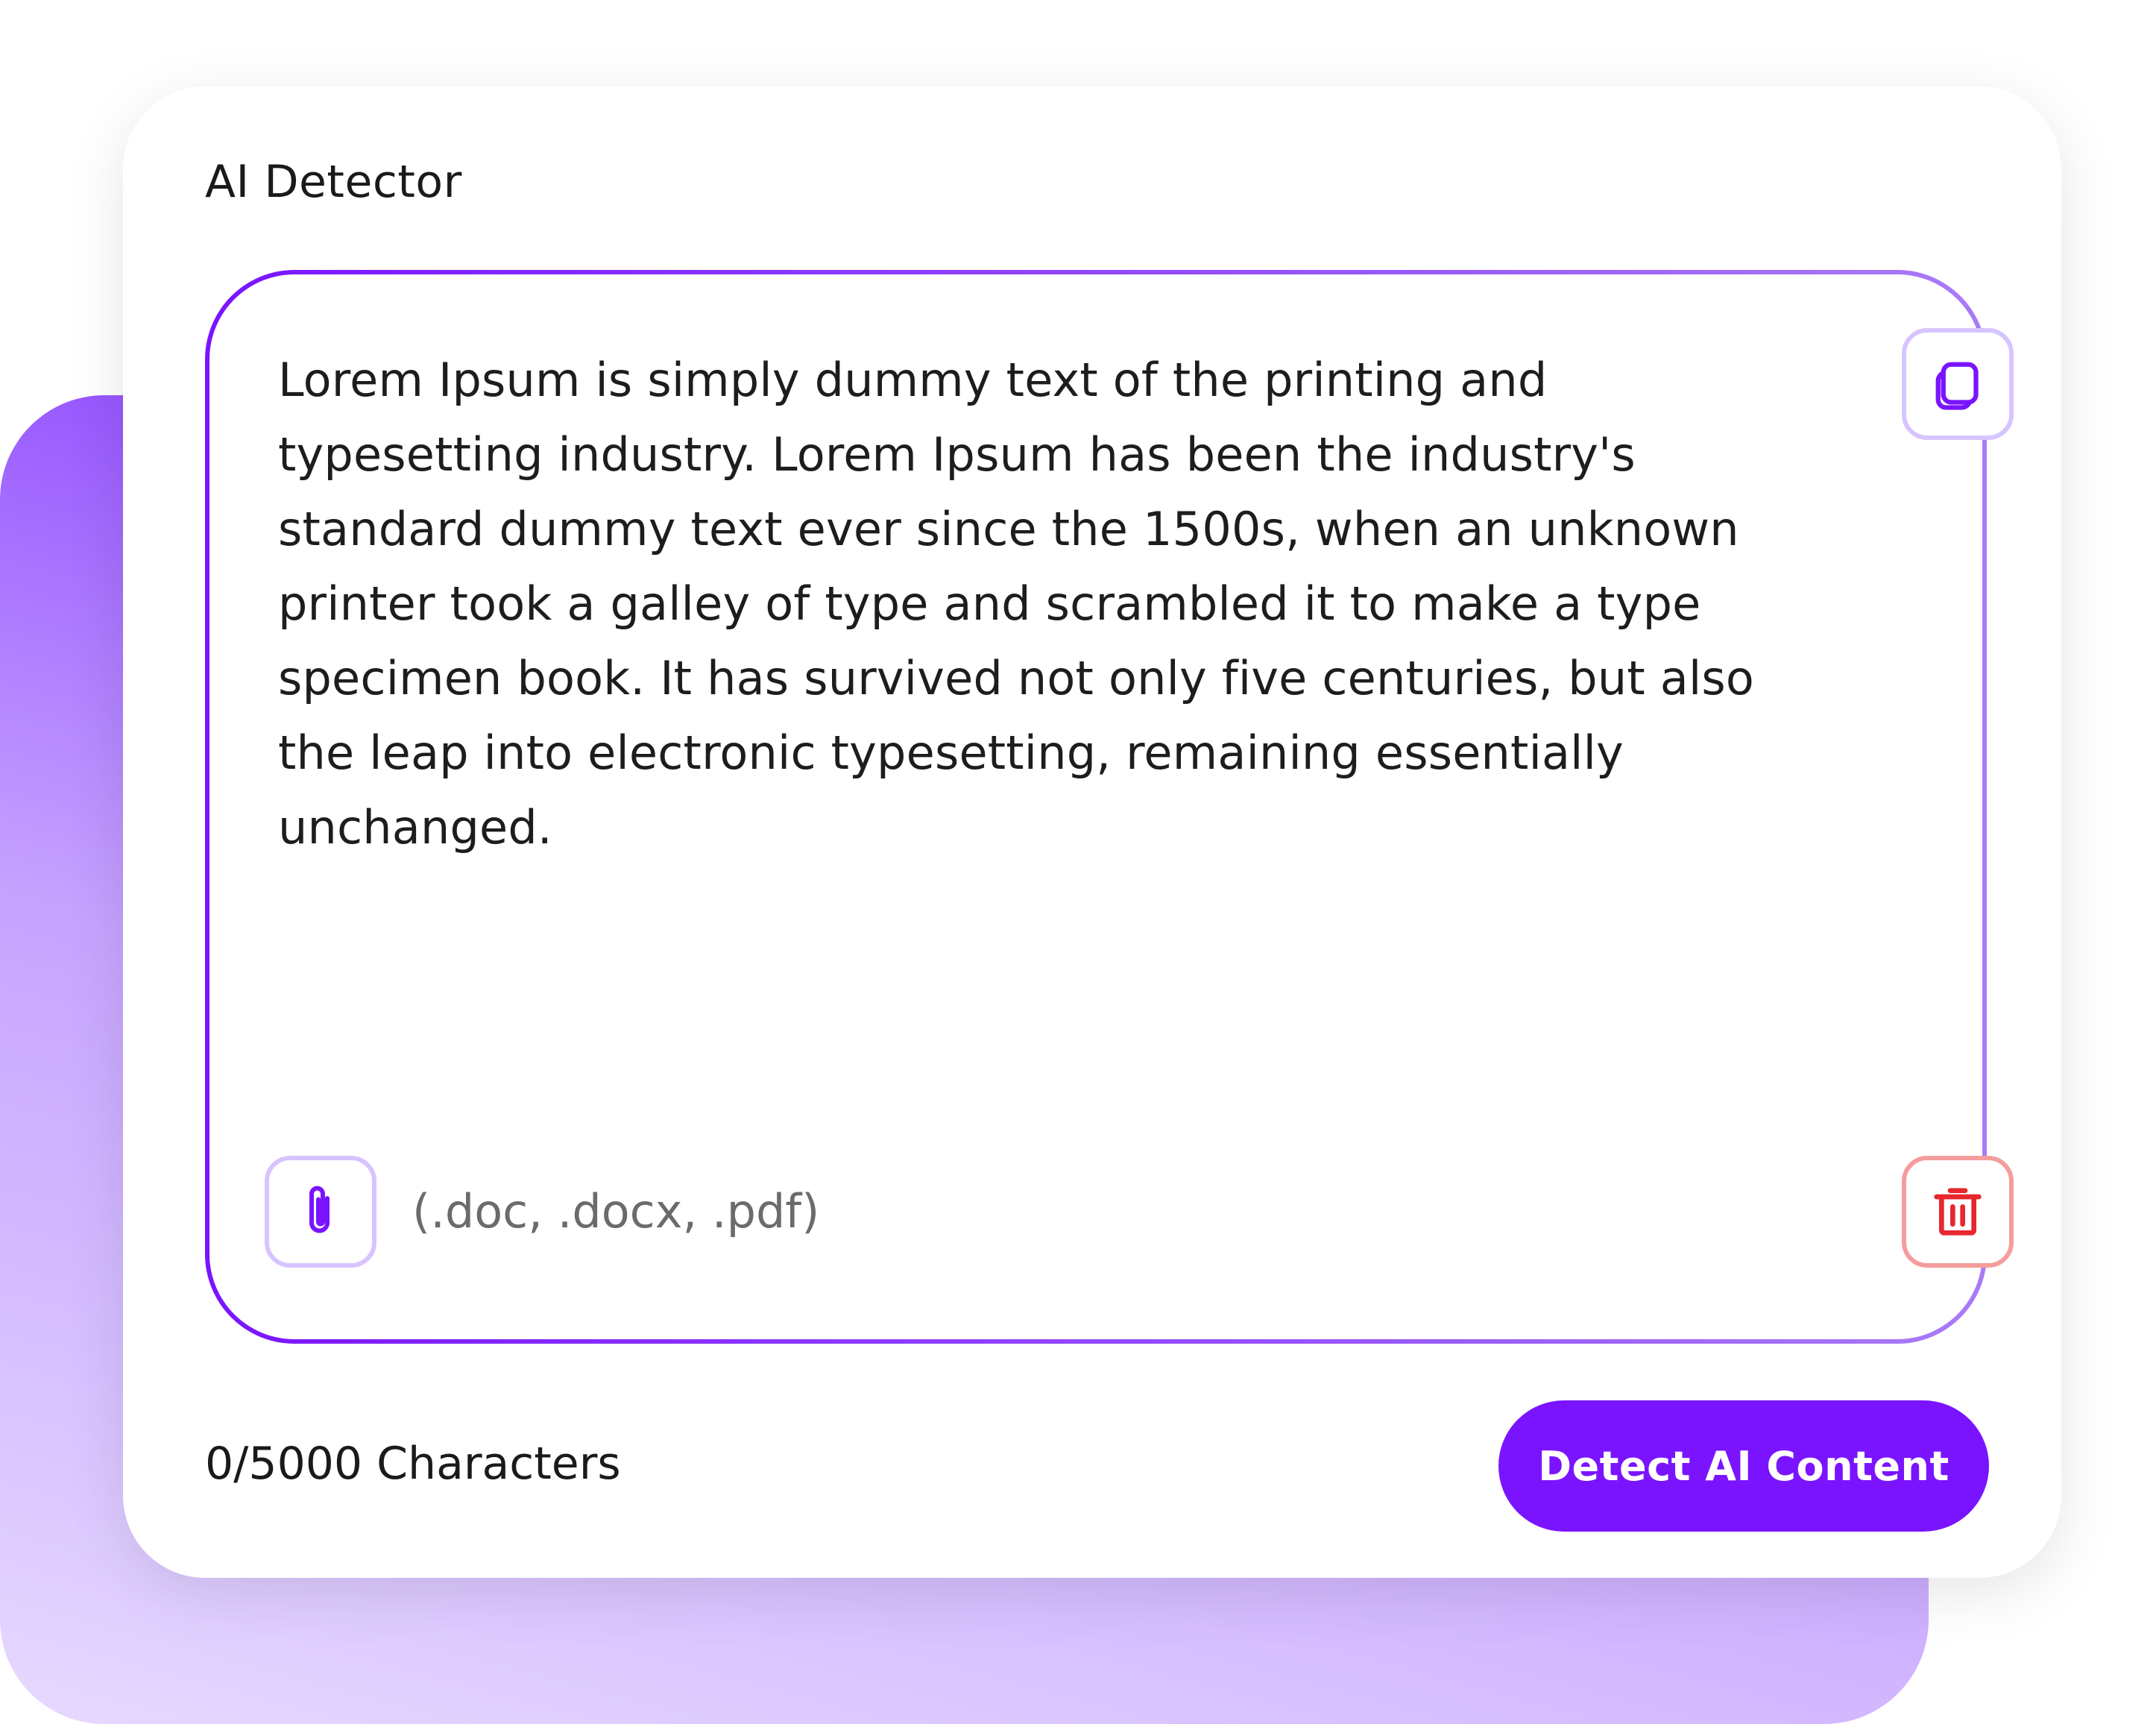 The width and height of the screenshot is (2156, 1724). I want to click on trash-icon, so click(1958, 1212).